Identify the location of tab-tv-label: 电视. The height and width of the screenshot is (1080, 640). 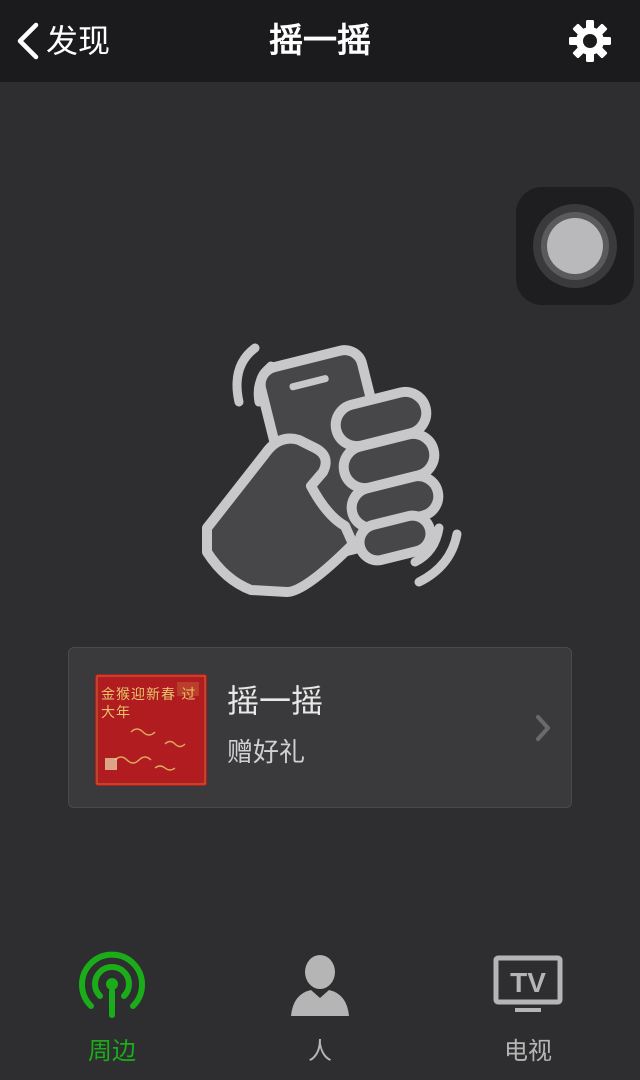
(528, 1051).